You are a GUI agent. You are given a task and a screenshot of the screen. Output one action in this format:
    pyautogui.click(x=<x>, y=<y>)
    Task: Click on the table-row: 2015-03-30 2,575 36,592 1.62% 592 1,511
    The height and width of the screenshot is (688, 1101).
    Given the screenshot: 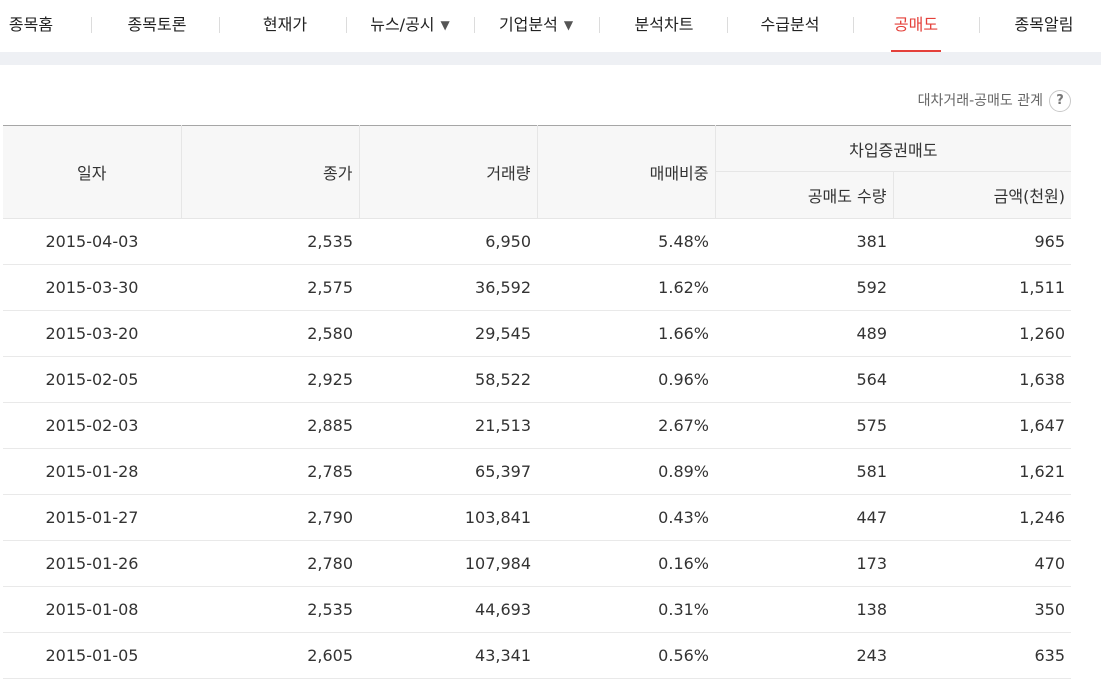 What is the action you would take?
    pyautogui.click(x=537, y=287)
    